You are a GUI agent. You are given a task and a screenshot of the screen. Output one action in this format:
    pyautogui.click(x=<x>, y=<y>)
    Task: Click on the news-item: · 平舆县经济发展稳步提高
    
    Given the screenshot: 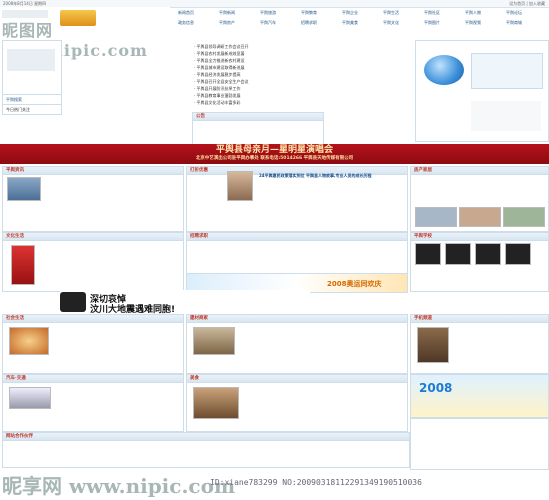 What is the action you would take?
    pyautogui.click(x=217, y=75)
    